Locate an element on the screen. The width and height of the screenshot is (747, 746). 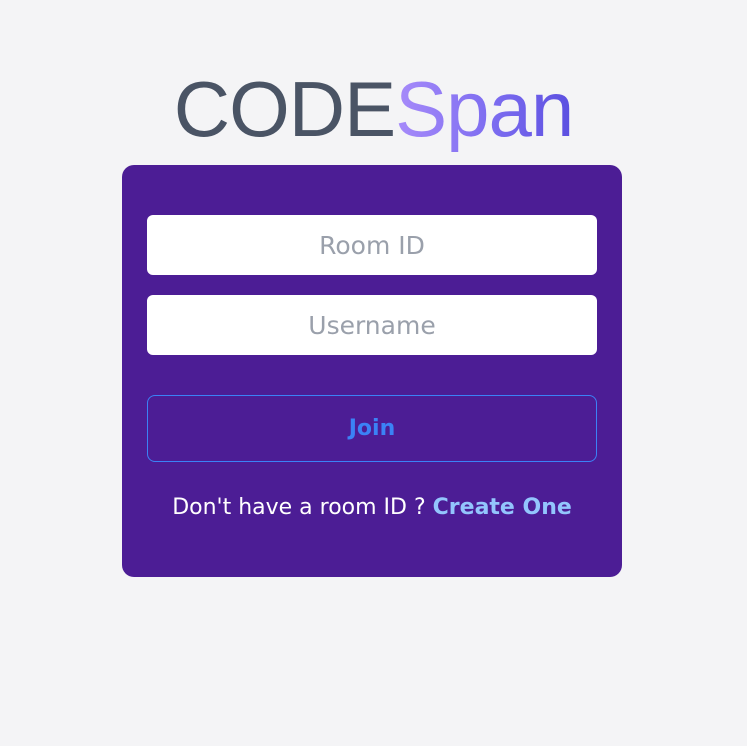
create-one-link: Create One is located at coordinates (502, 507).